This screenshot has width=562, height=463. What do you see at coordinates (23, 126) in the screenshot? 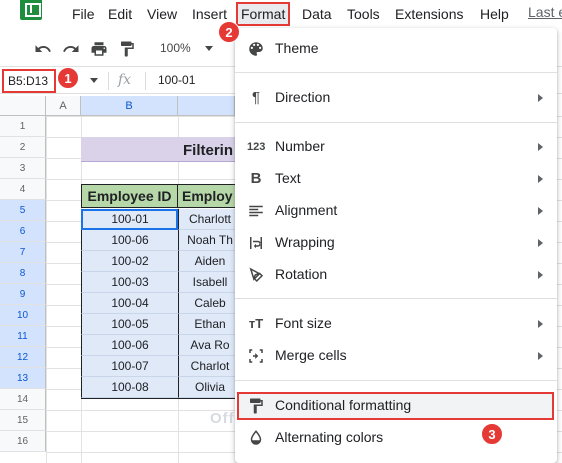
I see `row-header: 1` at bounding box center [23, 126].